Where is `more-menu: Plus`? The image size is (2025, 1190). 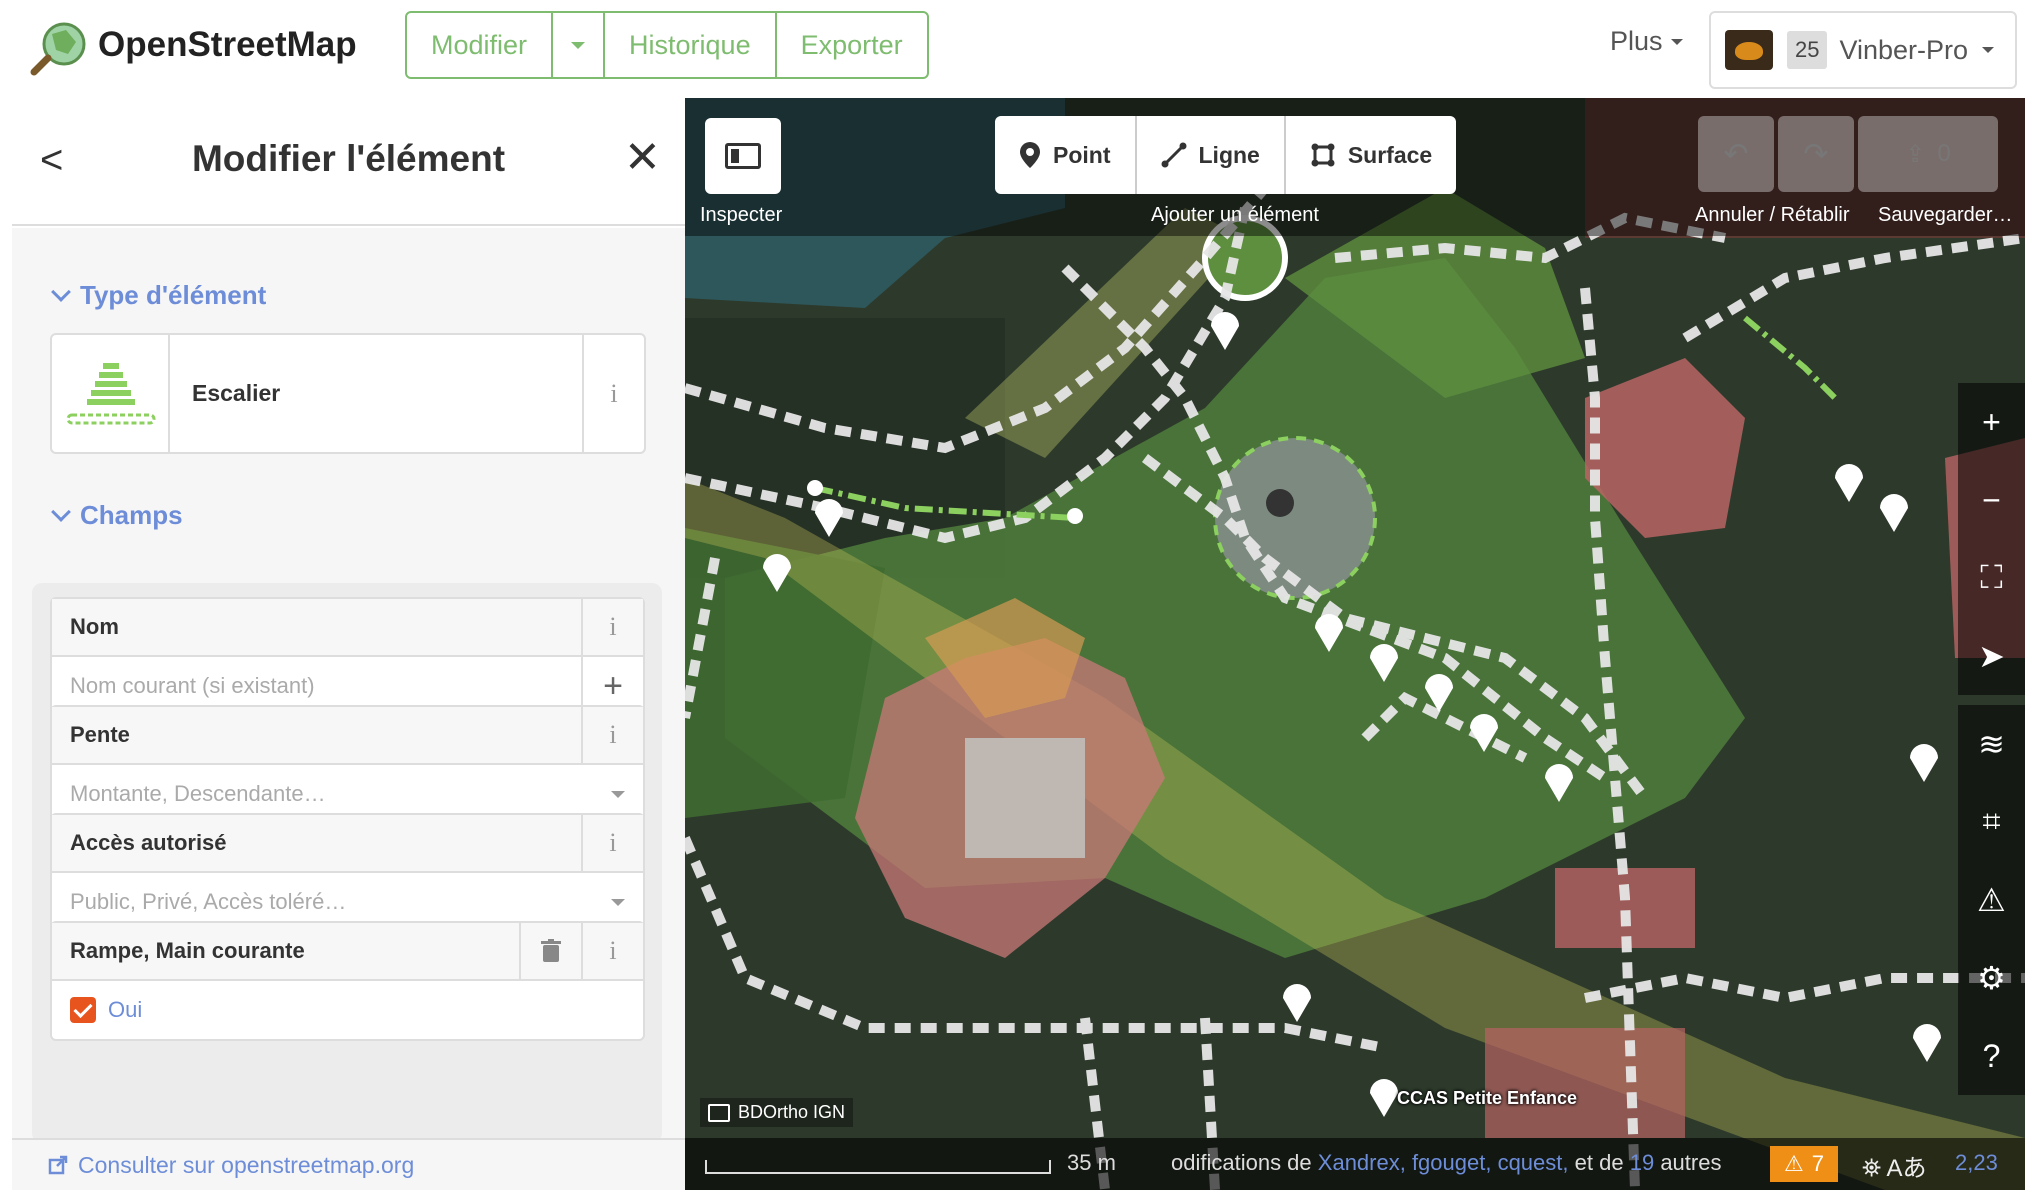 more-menu: Plus is located at coordinates (1646, 41).